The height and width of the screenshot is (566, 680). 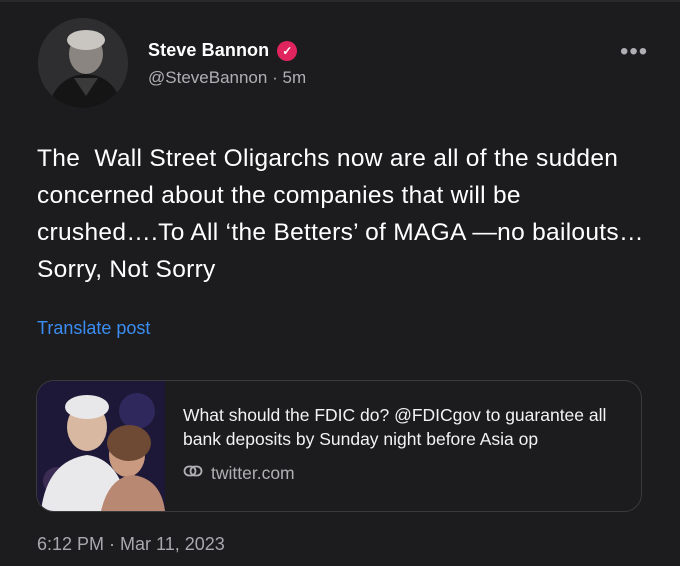 I want to click on translate-post-link: Translate post, so click(x=93, y=328).